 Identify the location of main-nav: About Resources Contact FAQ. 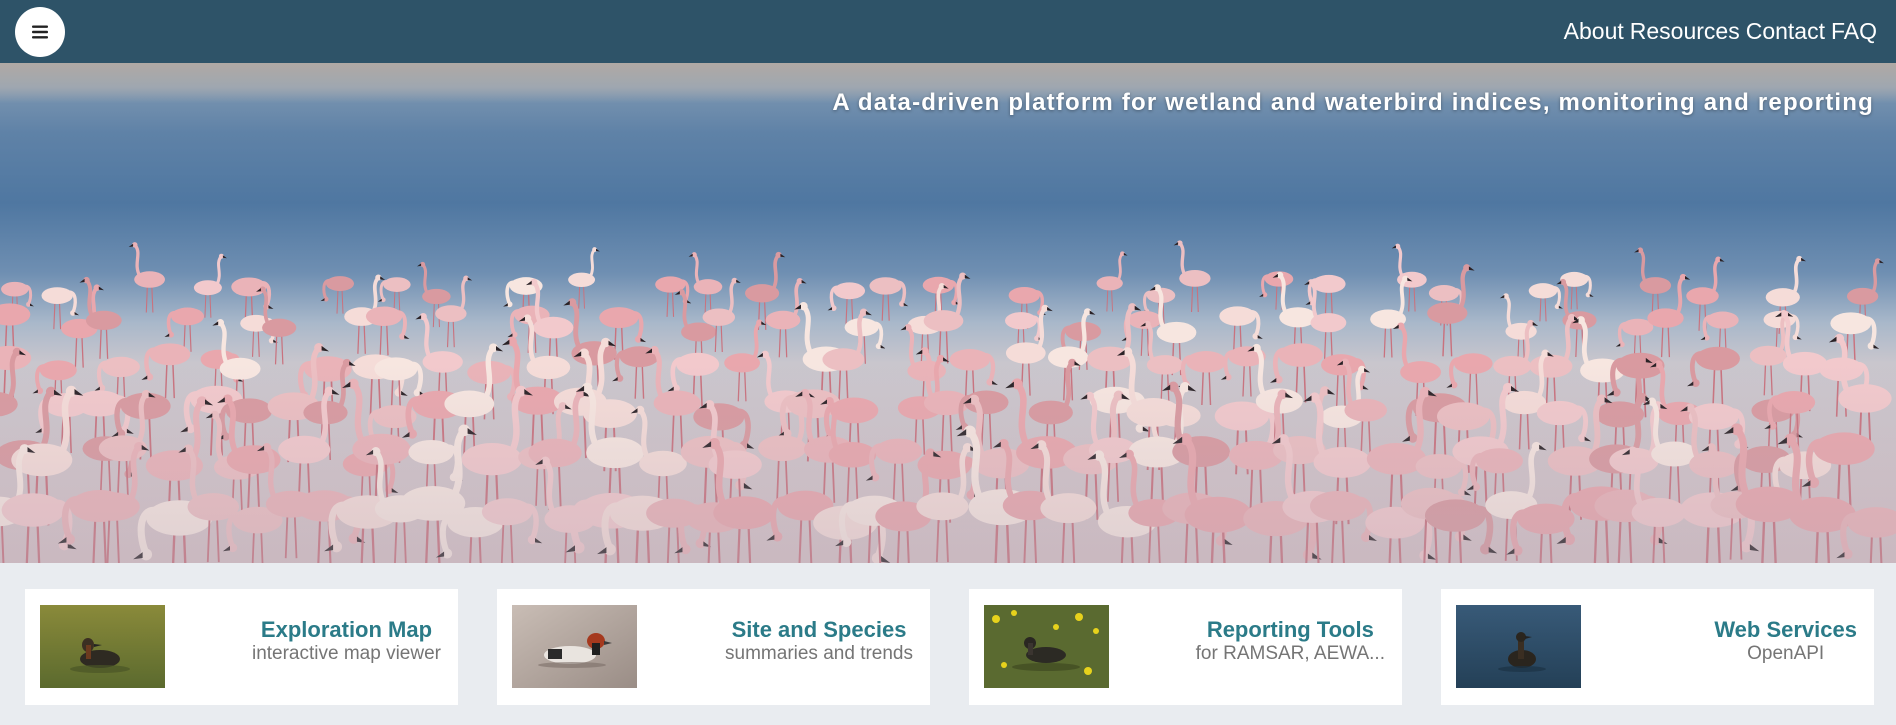
(1720, 31).